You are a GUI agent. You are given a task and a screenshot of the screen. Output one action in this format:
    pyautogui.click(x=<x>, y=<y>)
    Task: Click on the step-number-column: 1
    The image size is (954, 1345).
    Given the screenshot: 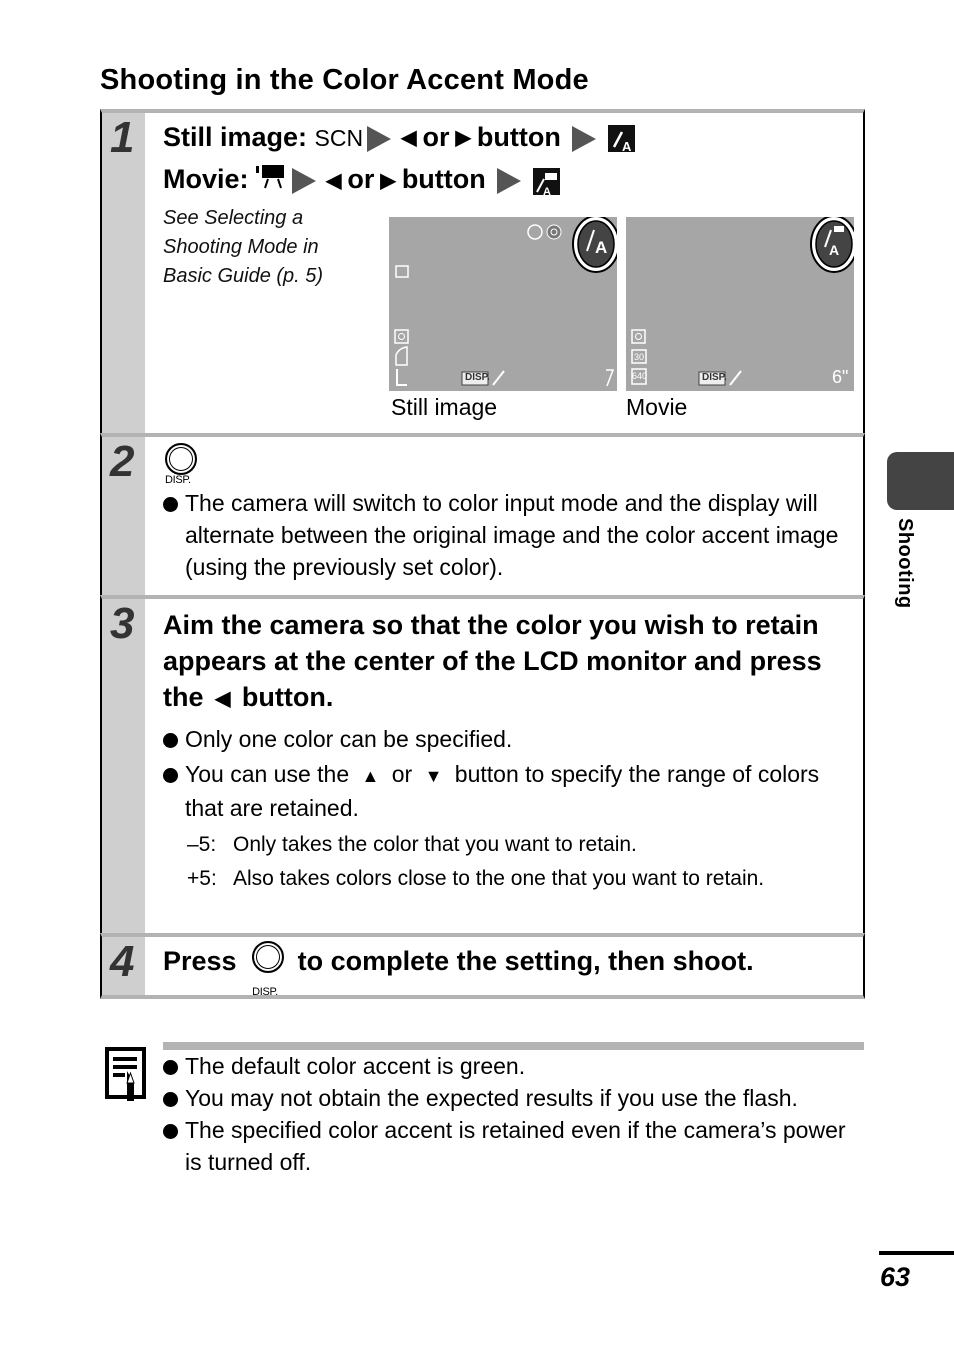 What is the action you would take?
    pyautogui.click(x=123, y=273)
    